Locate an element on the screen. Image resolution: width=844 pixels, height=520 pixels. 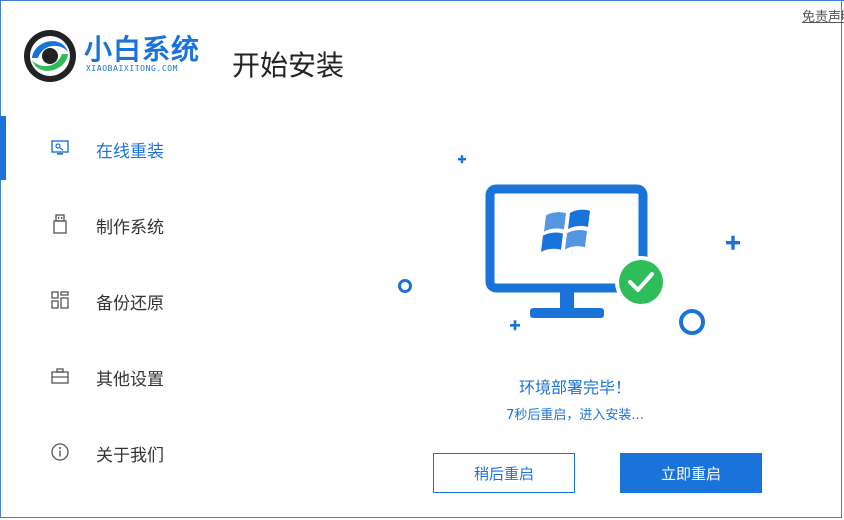
monitor-illustration-icon is located at coordinates (566, 251).